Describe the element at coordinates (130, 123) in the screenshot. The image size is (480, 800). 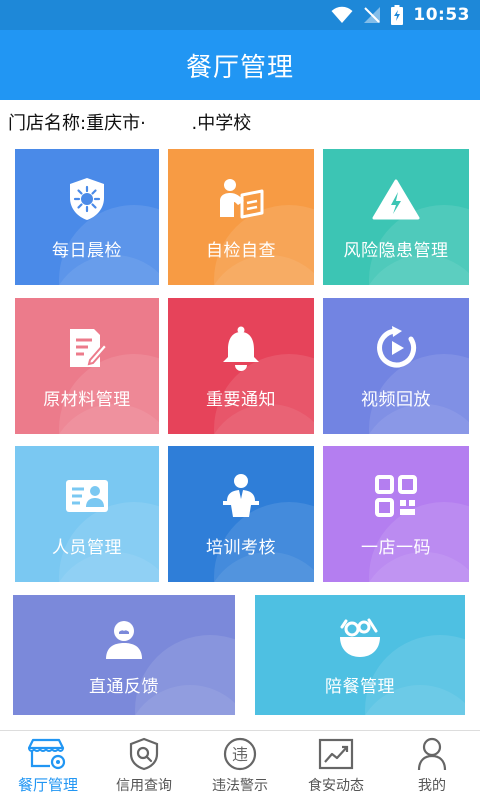
I see `store-name: 门店名称:重庆市· .中学校` at that location.